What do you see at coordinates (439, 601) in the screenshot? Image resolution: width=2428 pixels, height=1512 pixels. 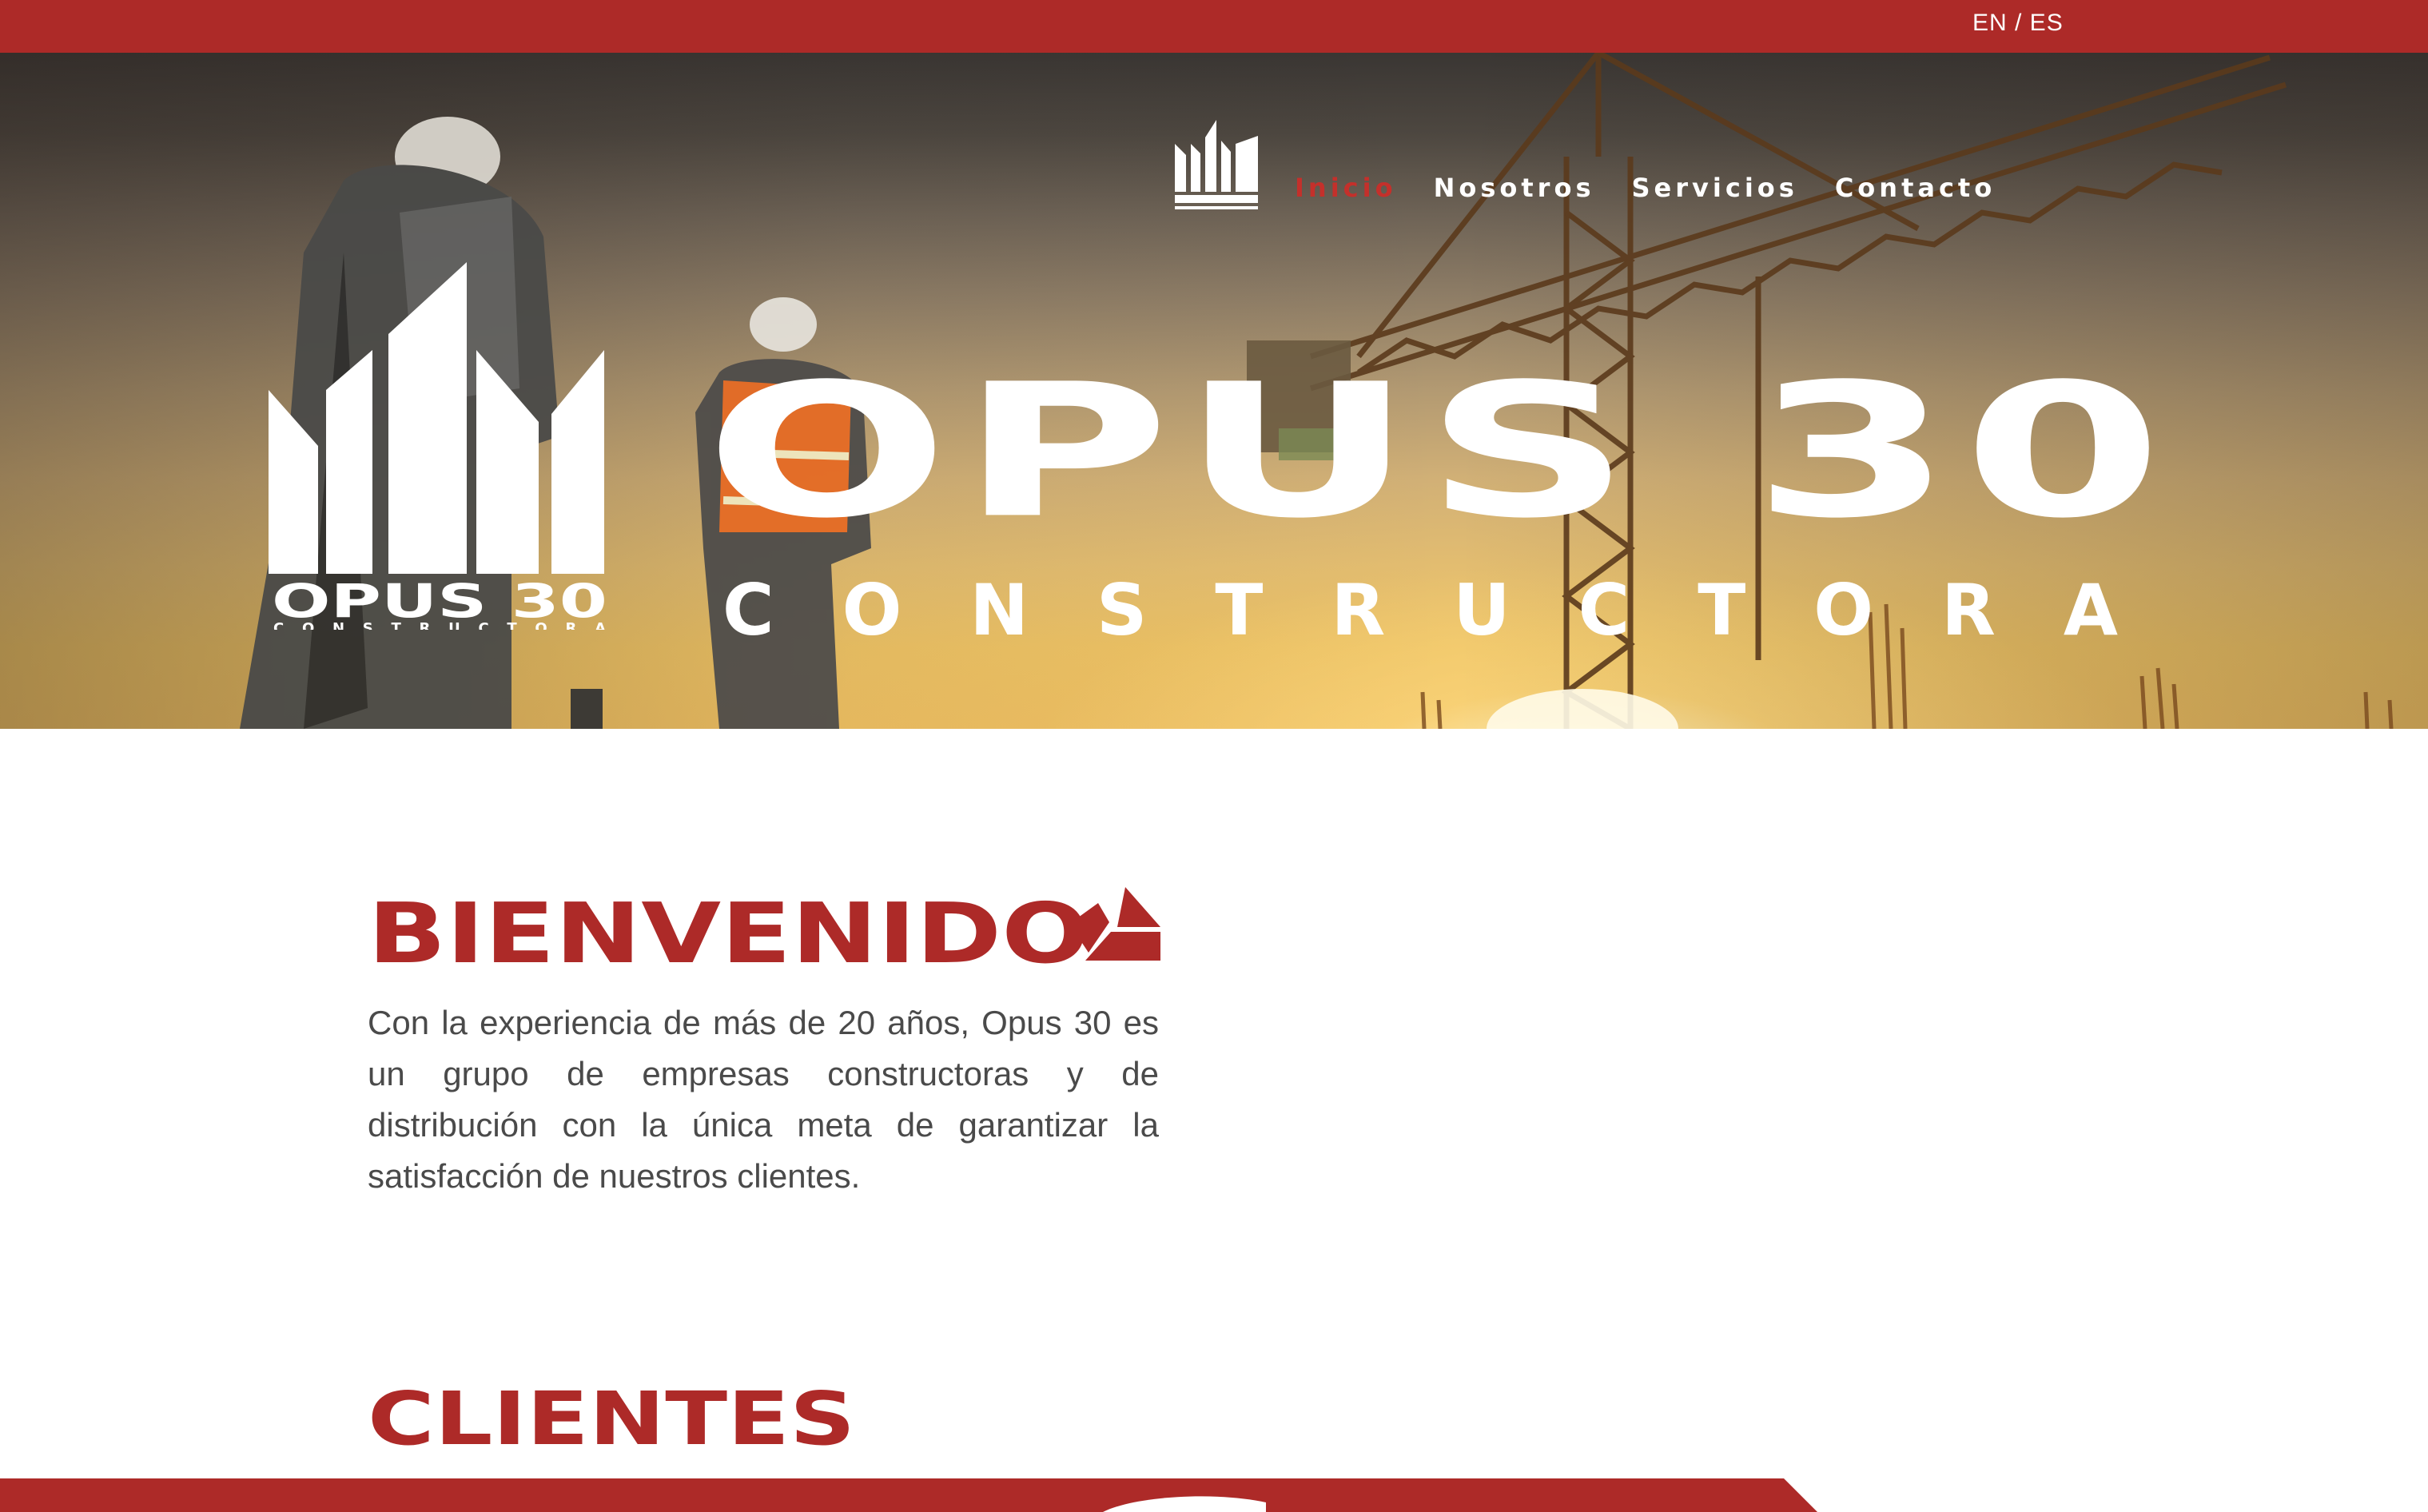 I see `logo-word: OPUS 30` at bounding box center [439, 601].